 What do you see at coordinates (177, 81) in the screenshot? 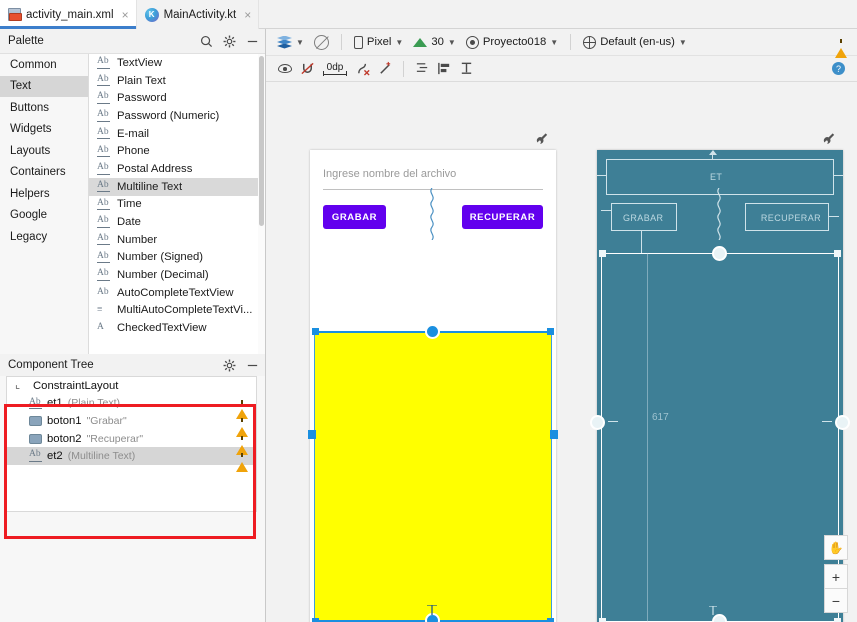
I see `palette-item-plain-text: Ab Plain Text` at bounding box center [177, 81].